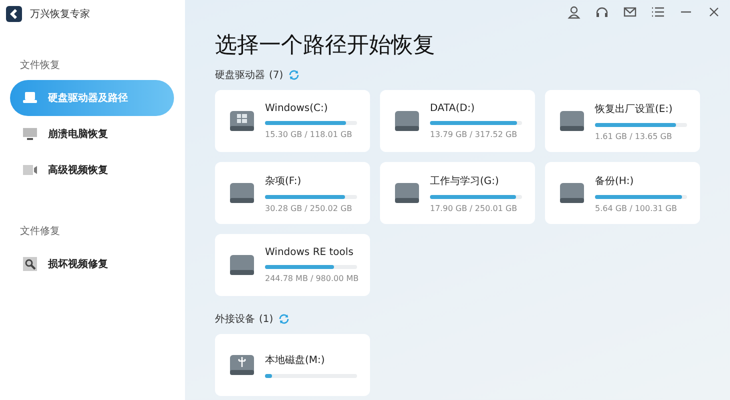 This screenshot has height=400, width=730. I want to click on drive-capacity: 244.78 MB / 980.00 MB, so click(312, 278).